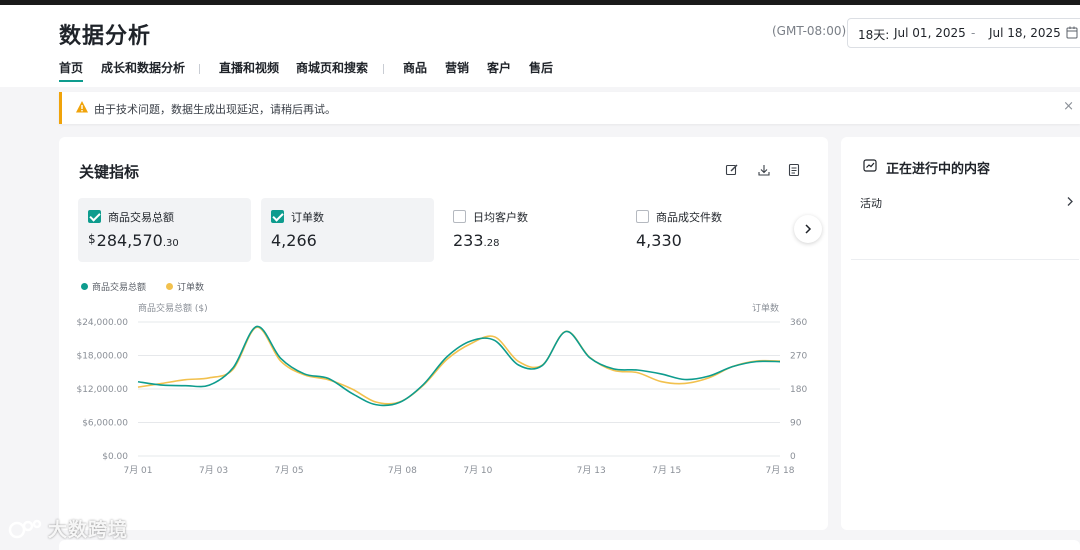  I want to click on y-left-tick-label: $12,000.00, so click(102, 390).